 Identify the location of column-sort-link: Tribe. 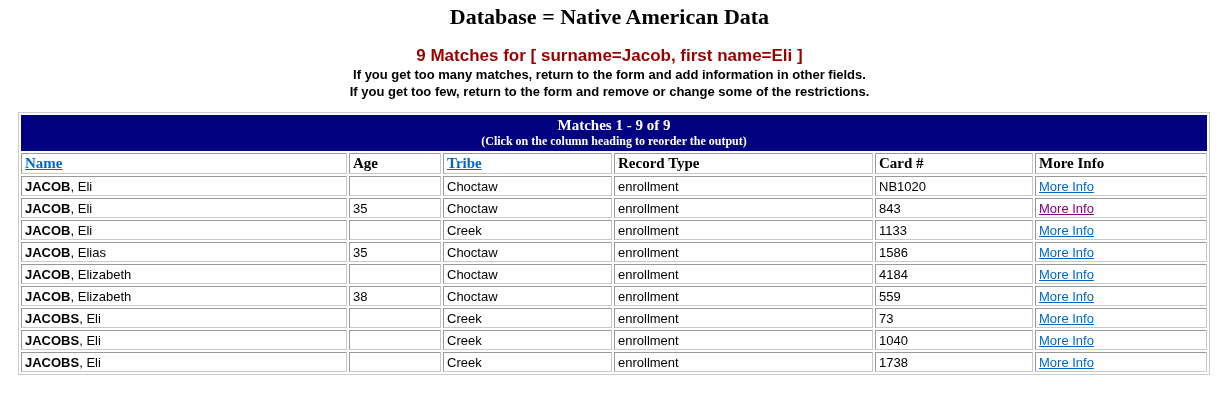
(464, 163).